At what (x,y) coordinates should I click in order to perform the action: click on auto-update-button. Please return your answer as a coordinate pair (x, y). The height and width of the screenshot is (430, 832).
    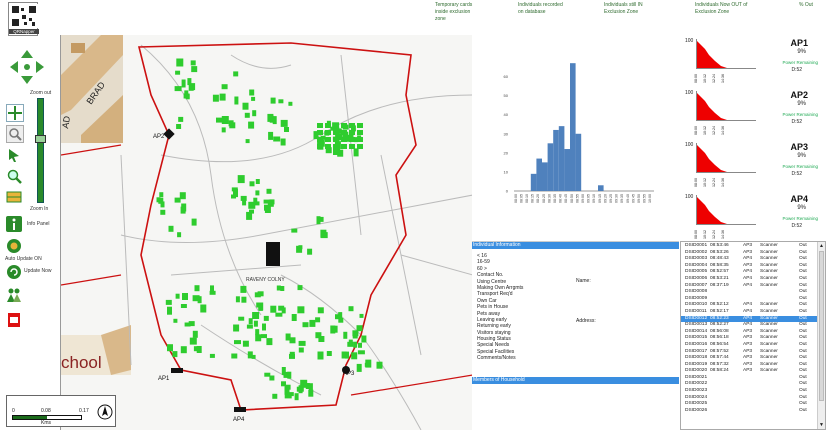
    Looking at the image, I should click on (15, 247).